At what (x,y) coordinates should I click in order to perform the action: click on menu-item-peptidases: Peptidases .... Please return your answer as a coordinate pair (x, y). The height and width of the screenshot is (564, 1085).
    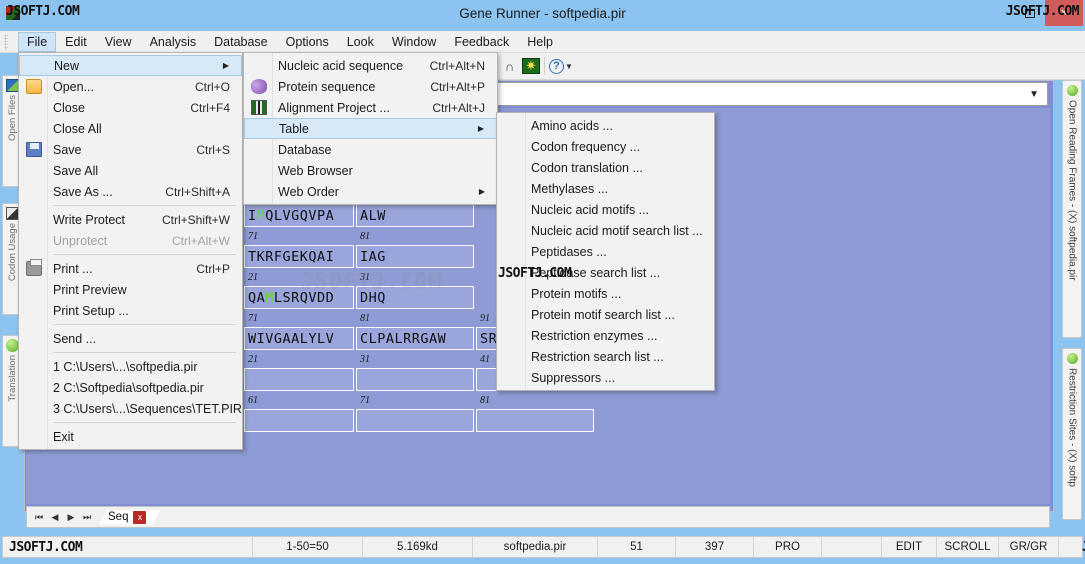
    Looking at the image, I should click on (605, 251).